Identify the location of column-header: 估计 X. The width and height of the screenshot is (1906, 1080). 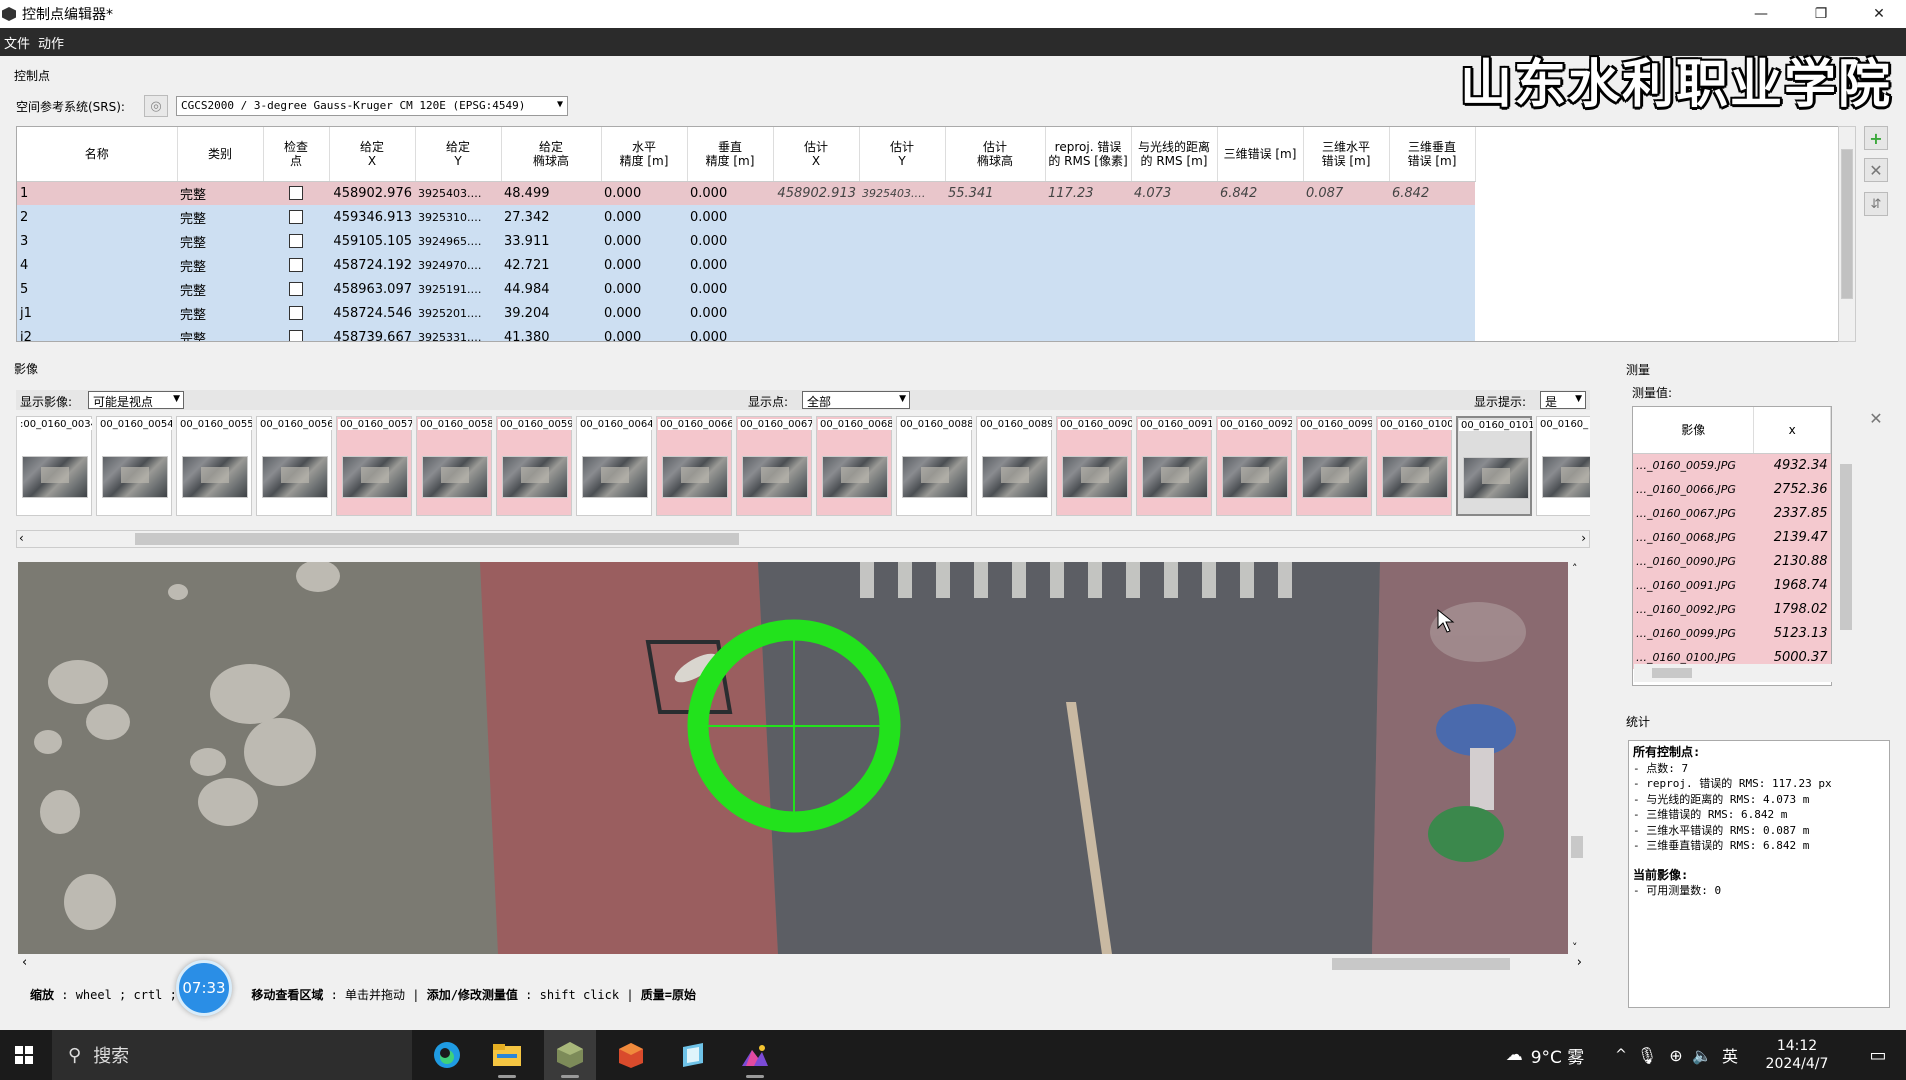
(816, 154).